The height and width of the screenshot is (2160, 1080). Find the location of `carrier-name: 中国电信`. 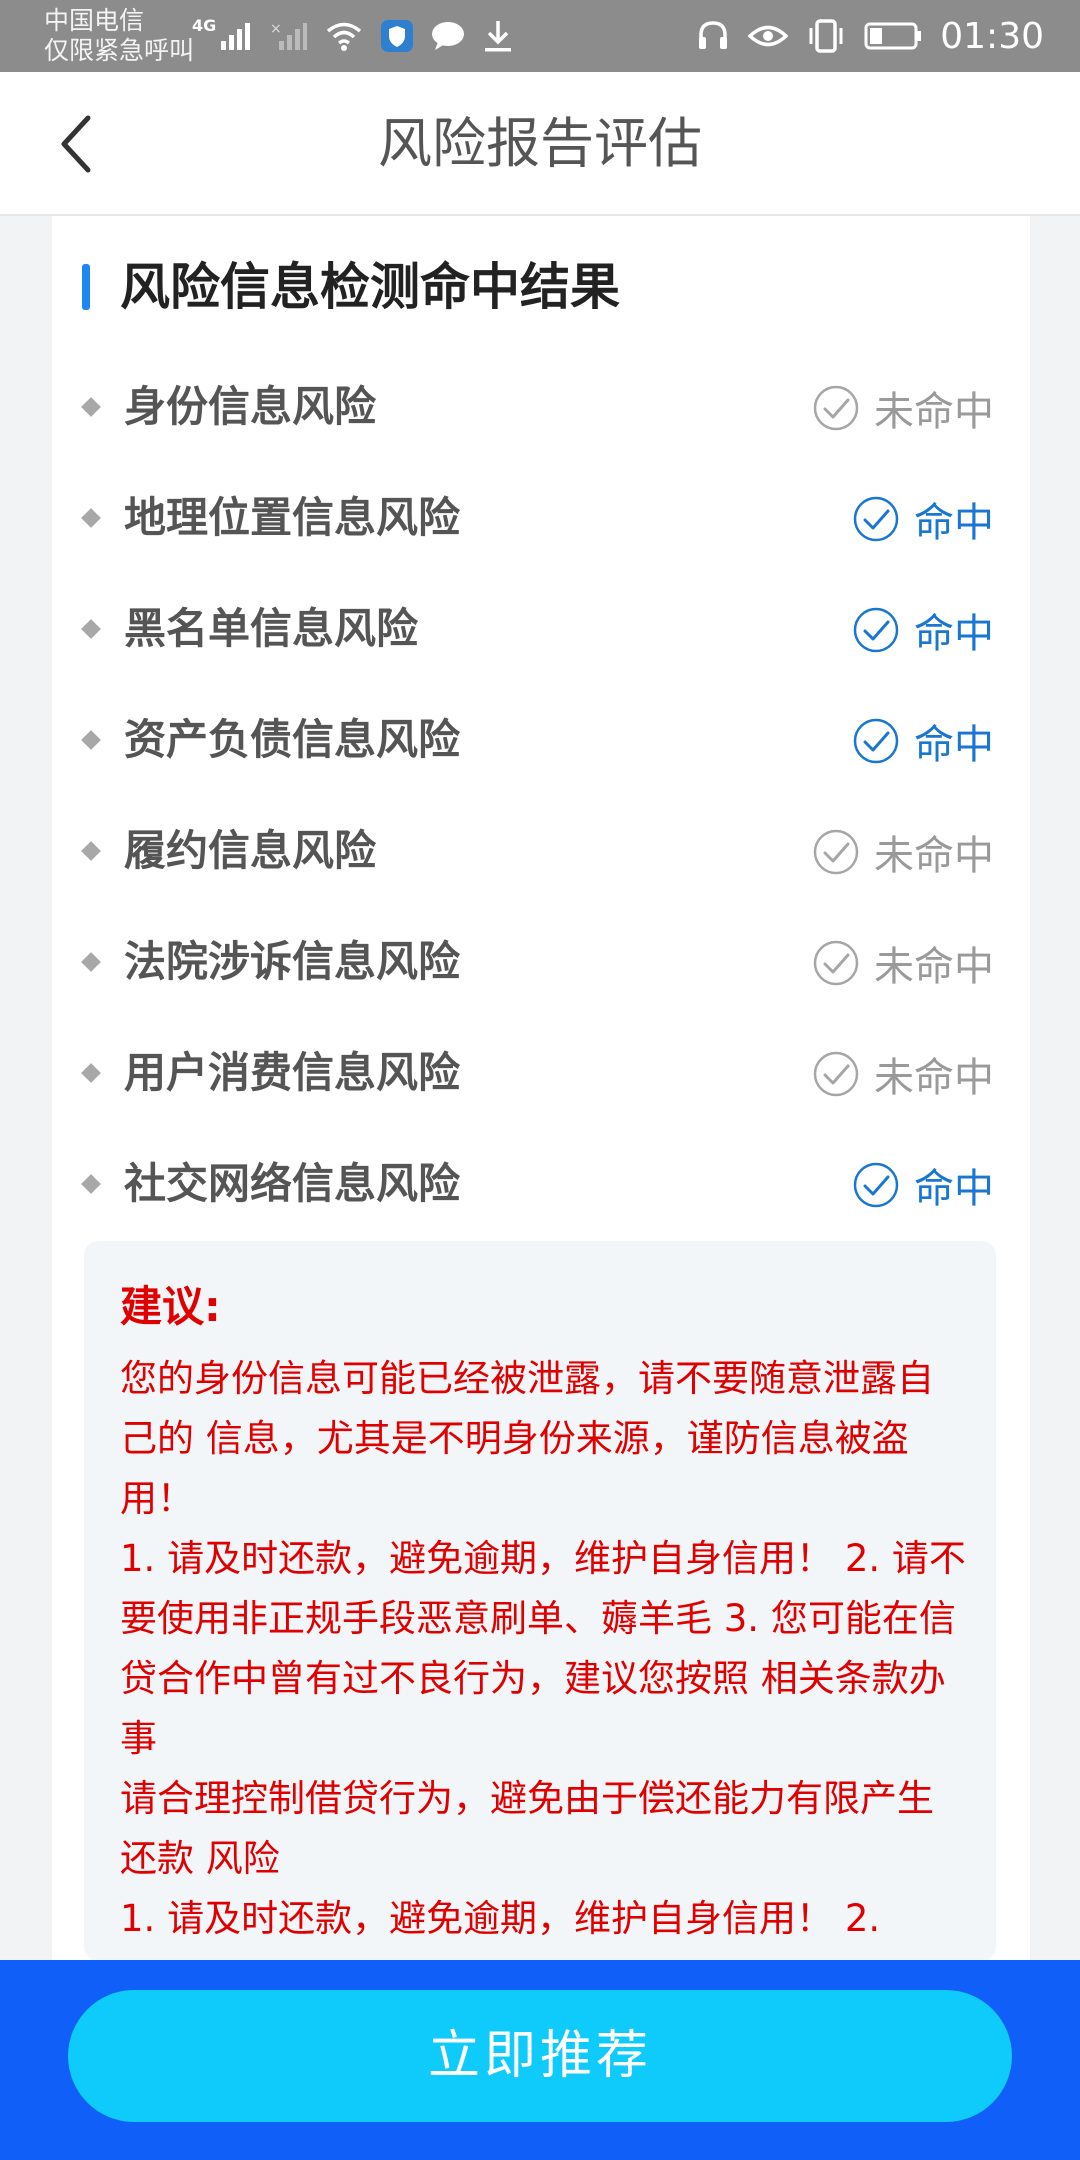

carrier-name: 中国电信 is located at coordinates (94, 20).